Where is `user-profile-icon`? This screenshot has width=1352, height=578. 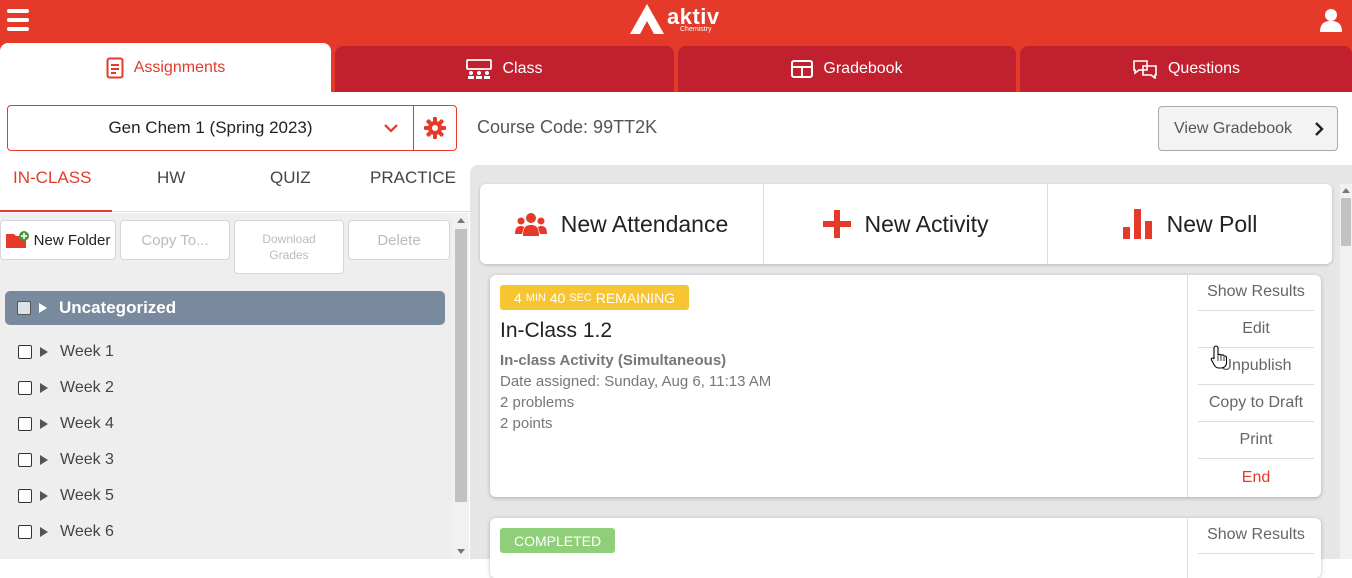
user-profile-icon is located at coordinates (1331, 20).